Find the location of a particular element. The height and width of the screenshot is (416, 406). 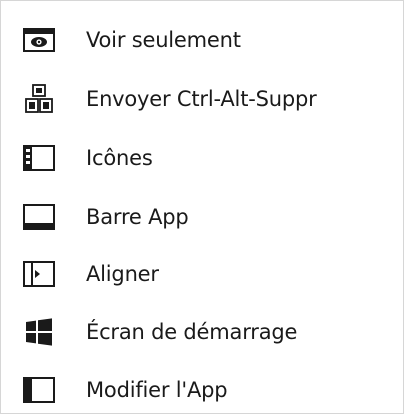

menu-item-view-only: Voir seulement is located at coordinates (202, 40).